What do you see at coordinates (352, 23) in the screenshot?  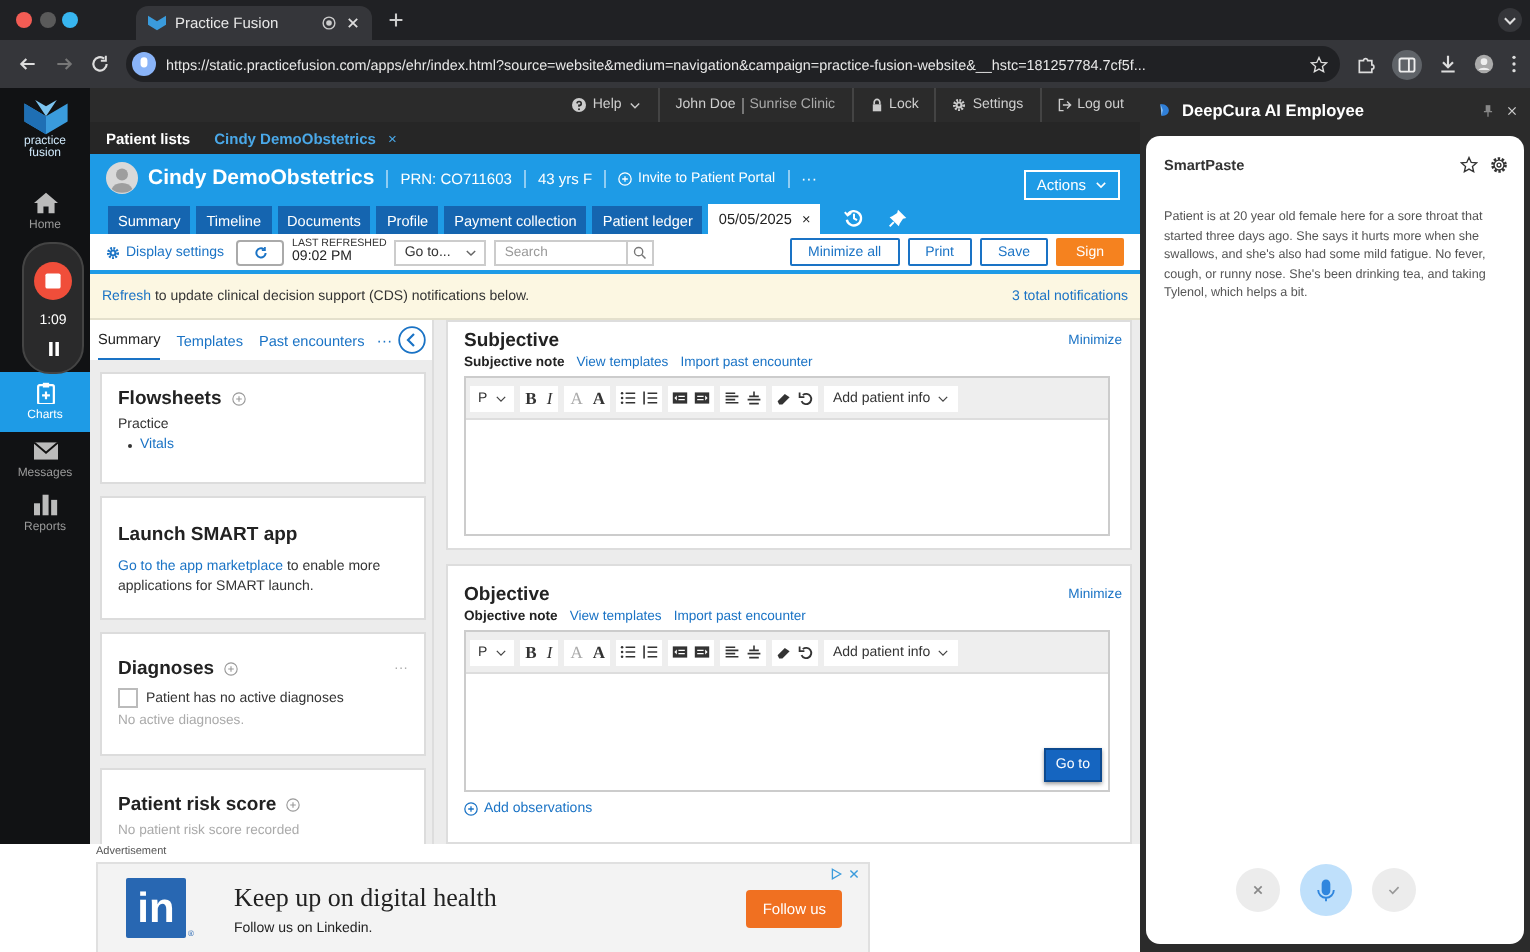 I see `close-tab-icon` at bounding box center [352, 23].